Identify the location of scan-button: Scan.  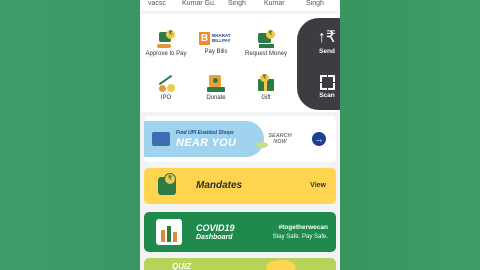
(323, 87).